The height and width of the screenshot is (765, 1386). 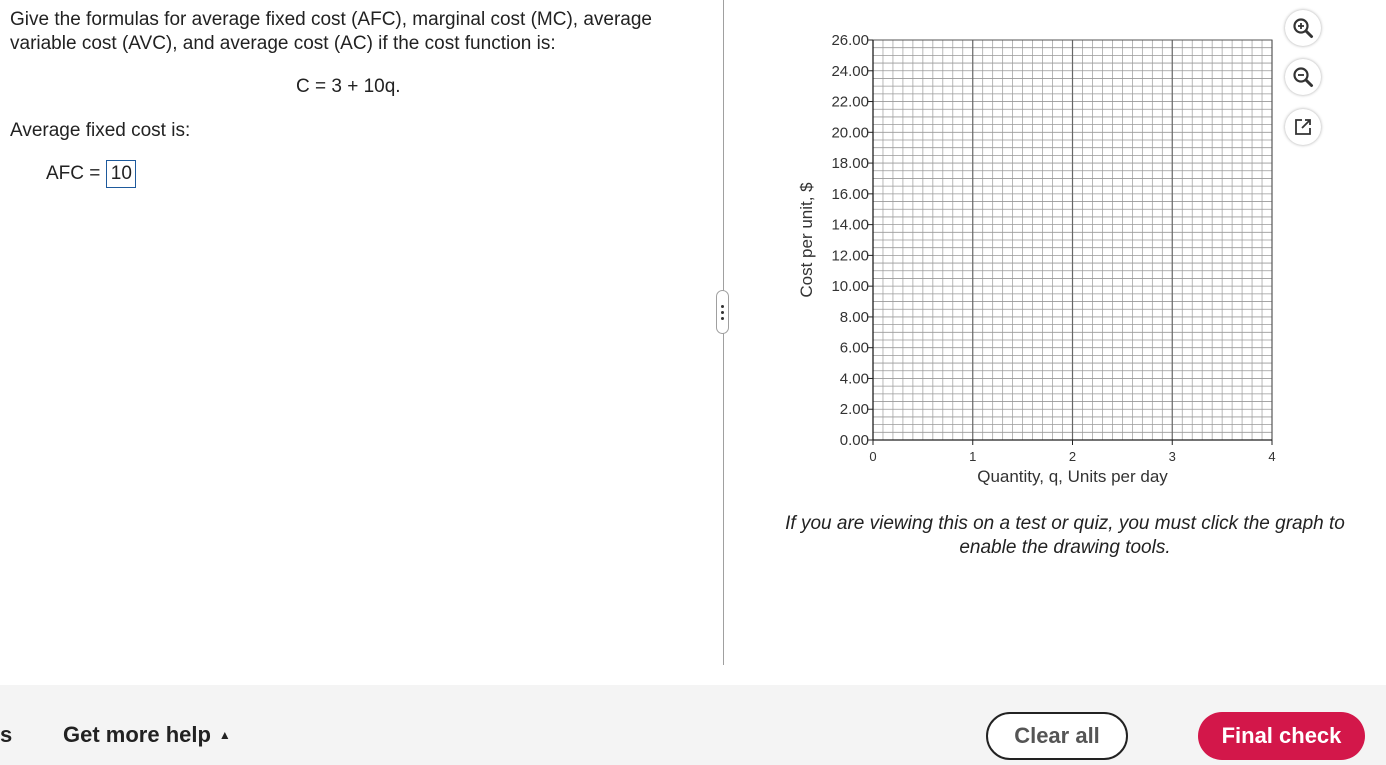 I want to click on pop-out-icon, so click(x=1303, y=127).